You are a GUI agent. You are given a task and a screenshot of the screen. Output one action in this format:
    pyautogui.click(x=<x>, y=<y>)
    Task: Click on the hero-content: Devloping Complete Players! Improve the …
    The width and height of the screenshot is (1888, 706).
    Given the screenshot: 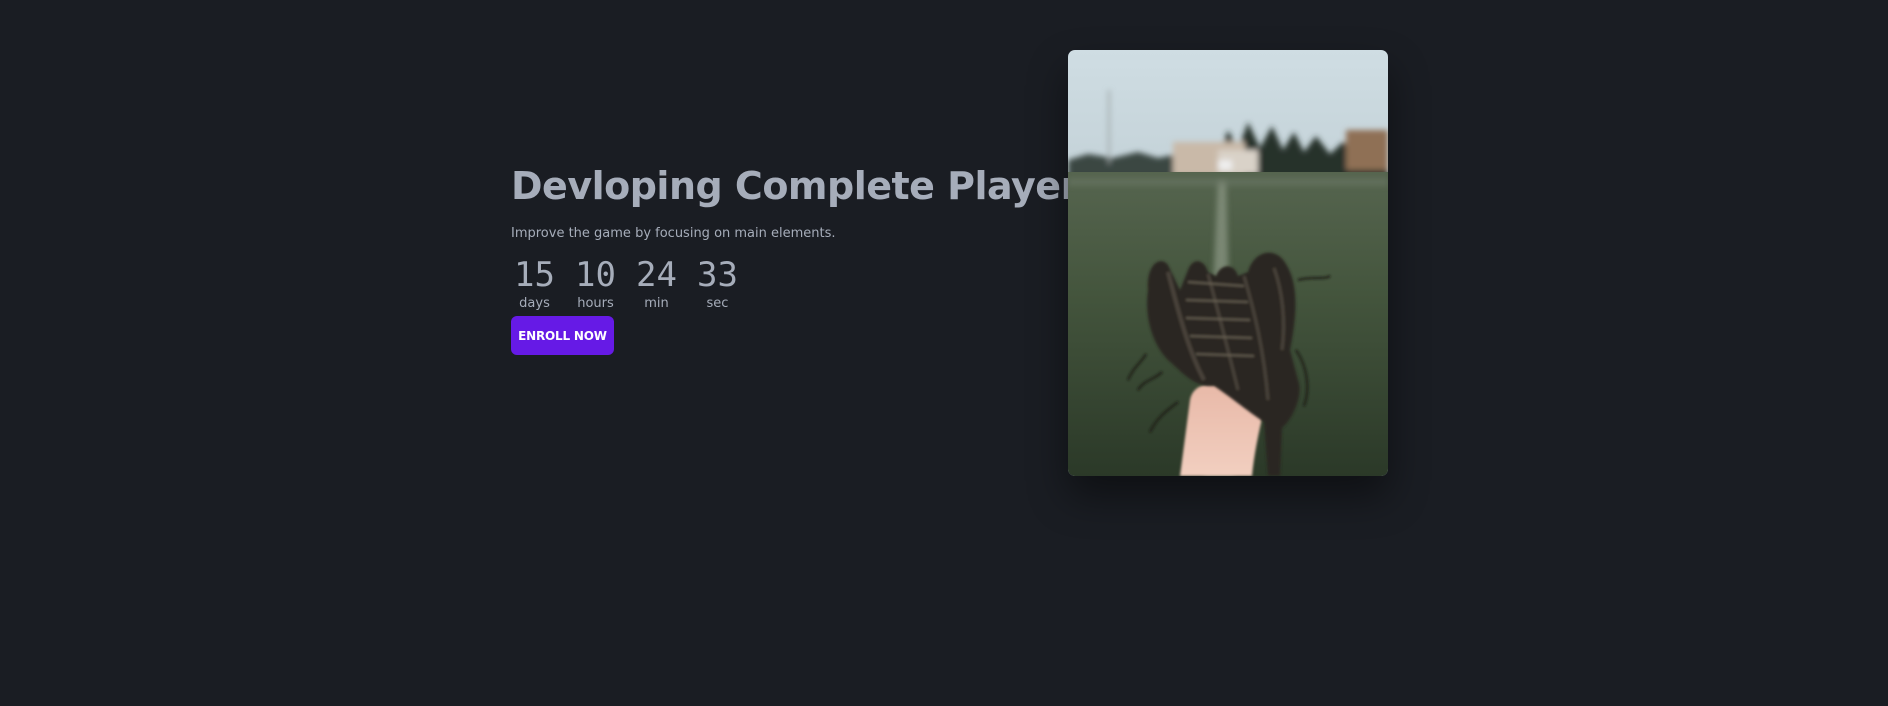 What is the action you would take?
    pyautogui.click(x=814, y=256)
    